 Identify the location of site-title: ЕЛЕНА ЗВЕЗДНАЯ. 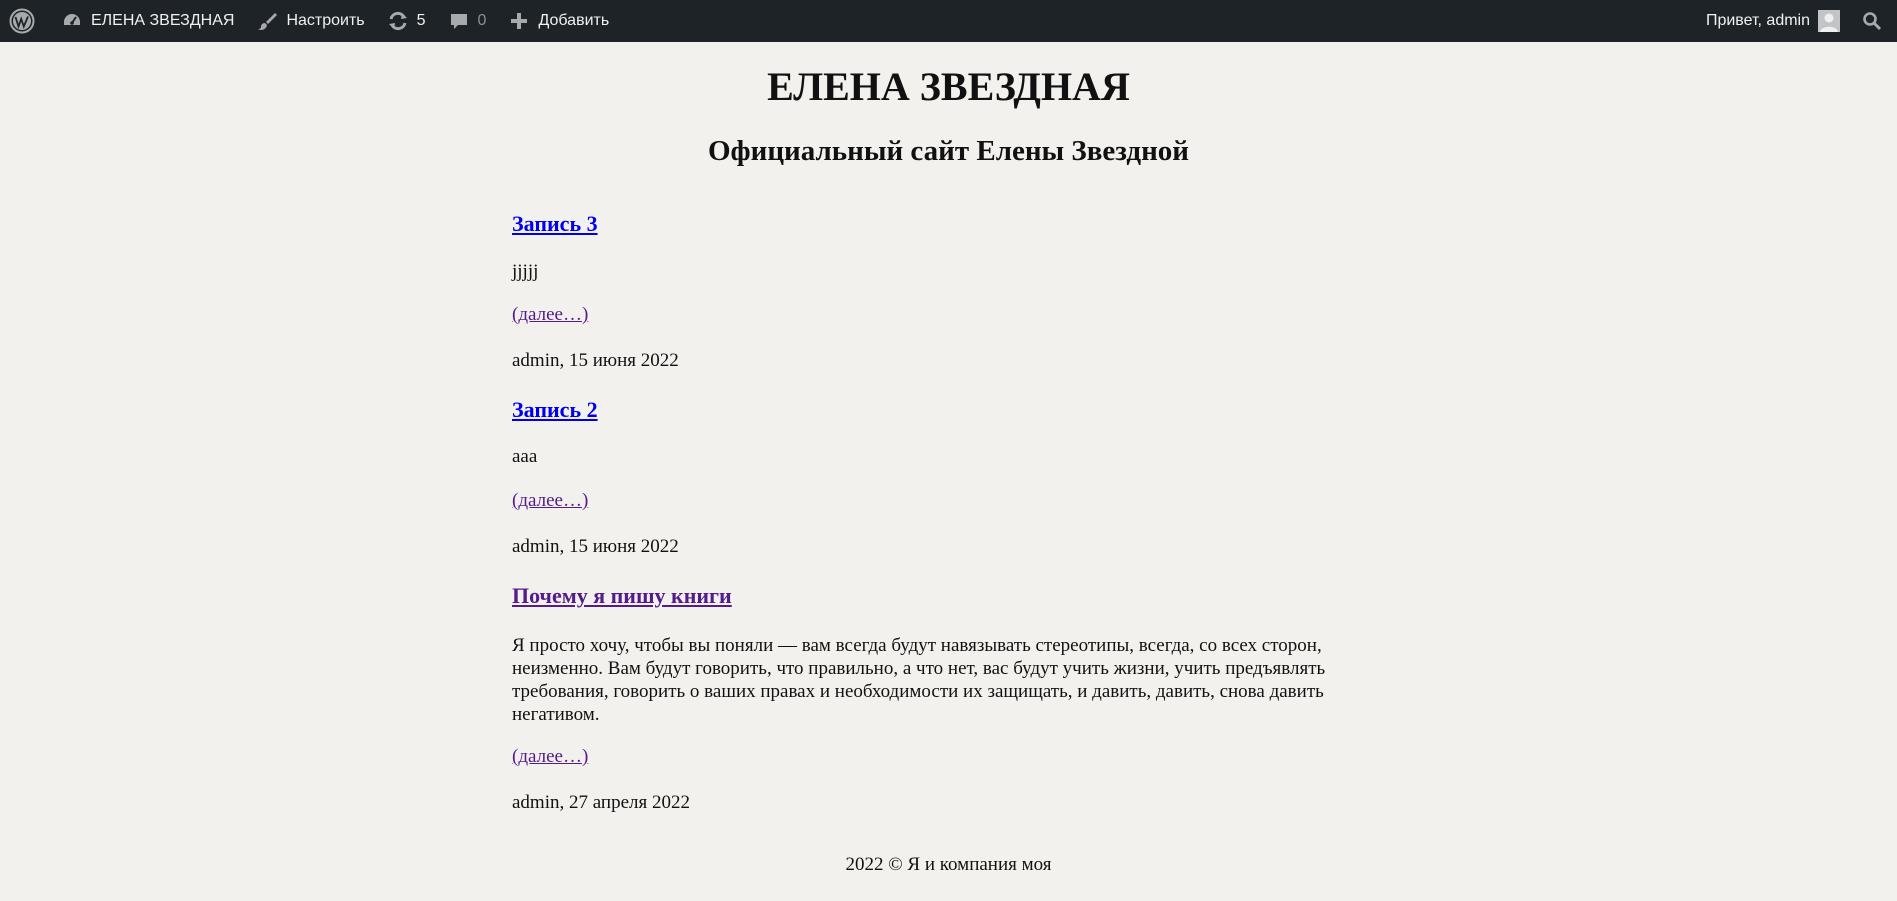
(948, 86).